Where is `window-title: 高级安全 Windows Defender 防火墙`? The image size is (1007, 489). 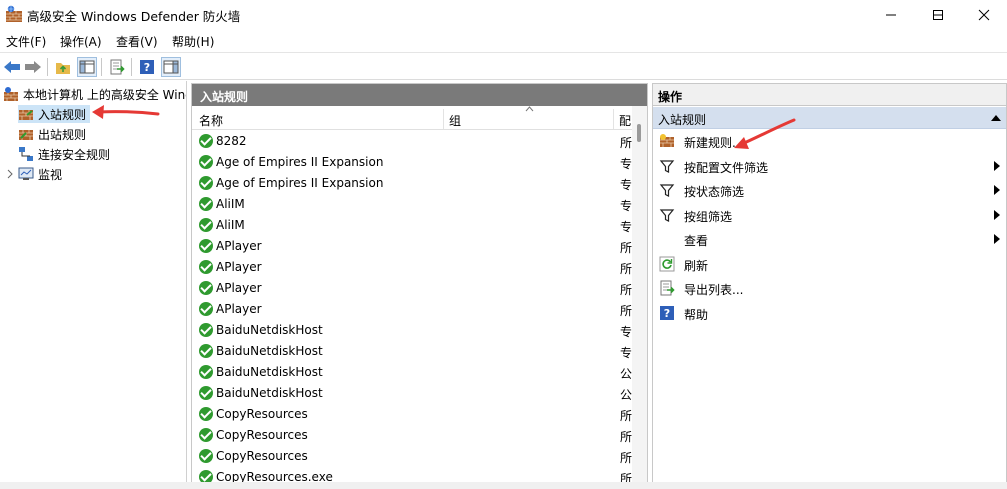 window-title: 高级安全 Windows Defender 防火墙 is located at coordinates (134, 16).